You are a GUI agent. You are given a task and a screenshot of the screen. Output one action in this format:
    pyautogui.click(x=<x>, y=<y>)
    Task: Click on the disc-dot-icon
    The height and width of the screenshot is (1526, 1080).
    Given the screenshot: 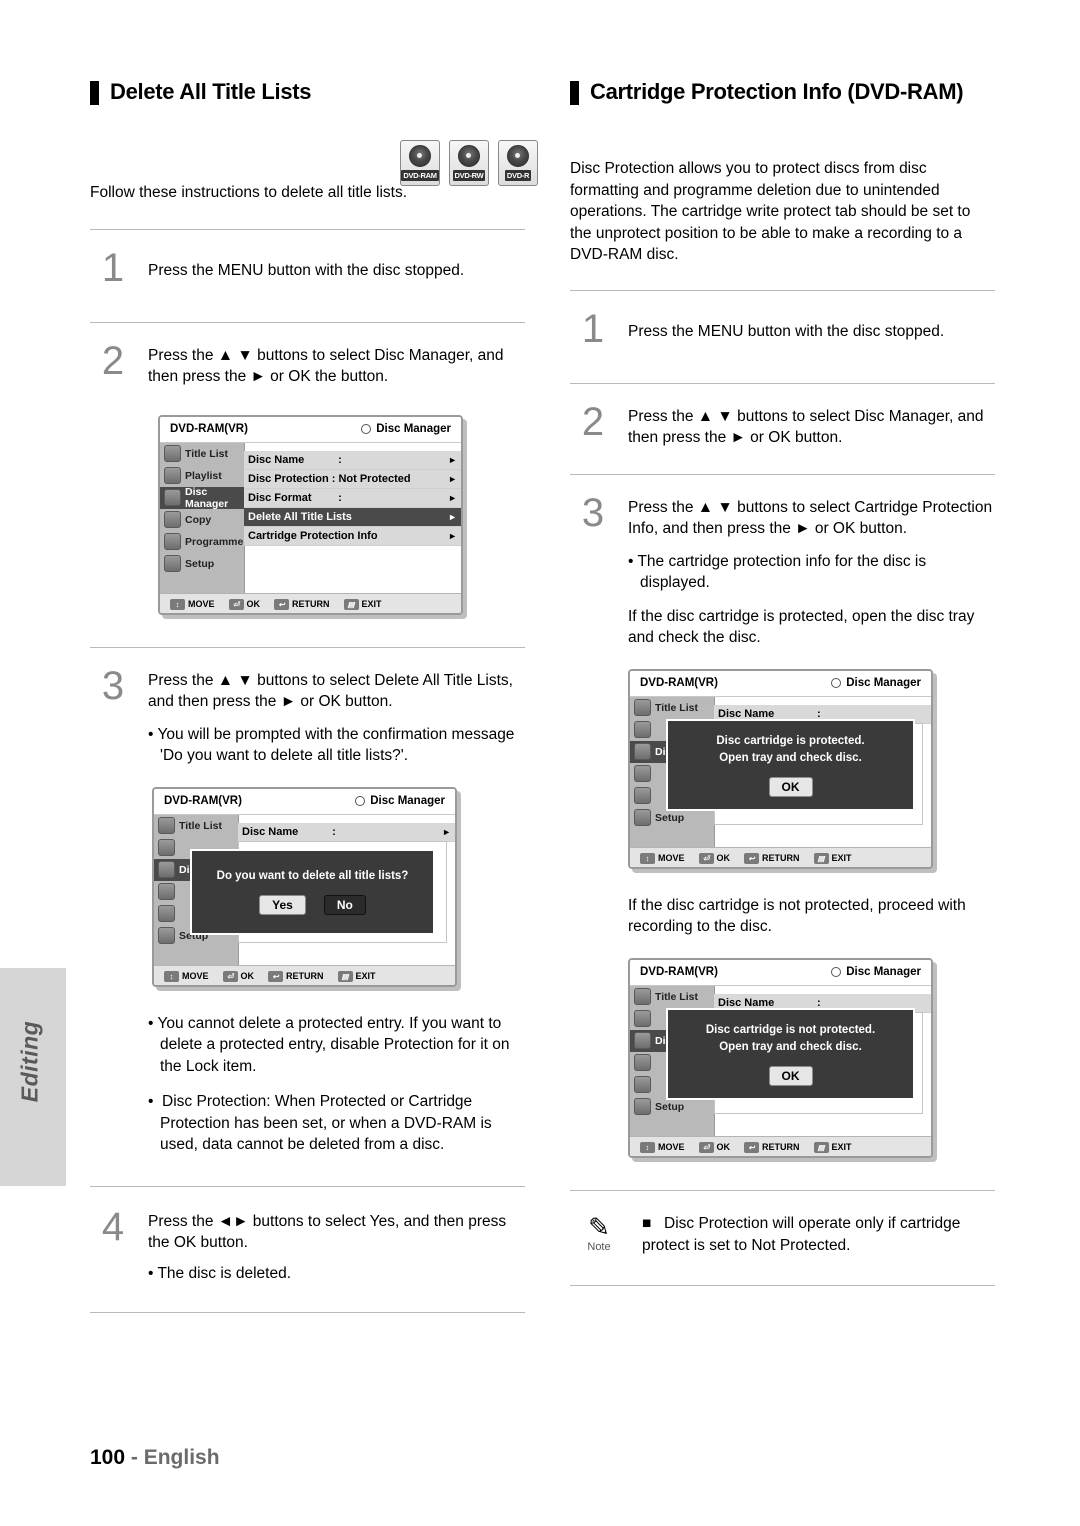 What is the action you would take?
    pyautogui.click(x=360, y=801)
    